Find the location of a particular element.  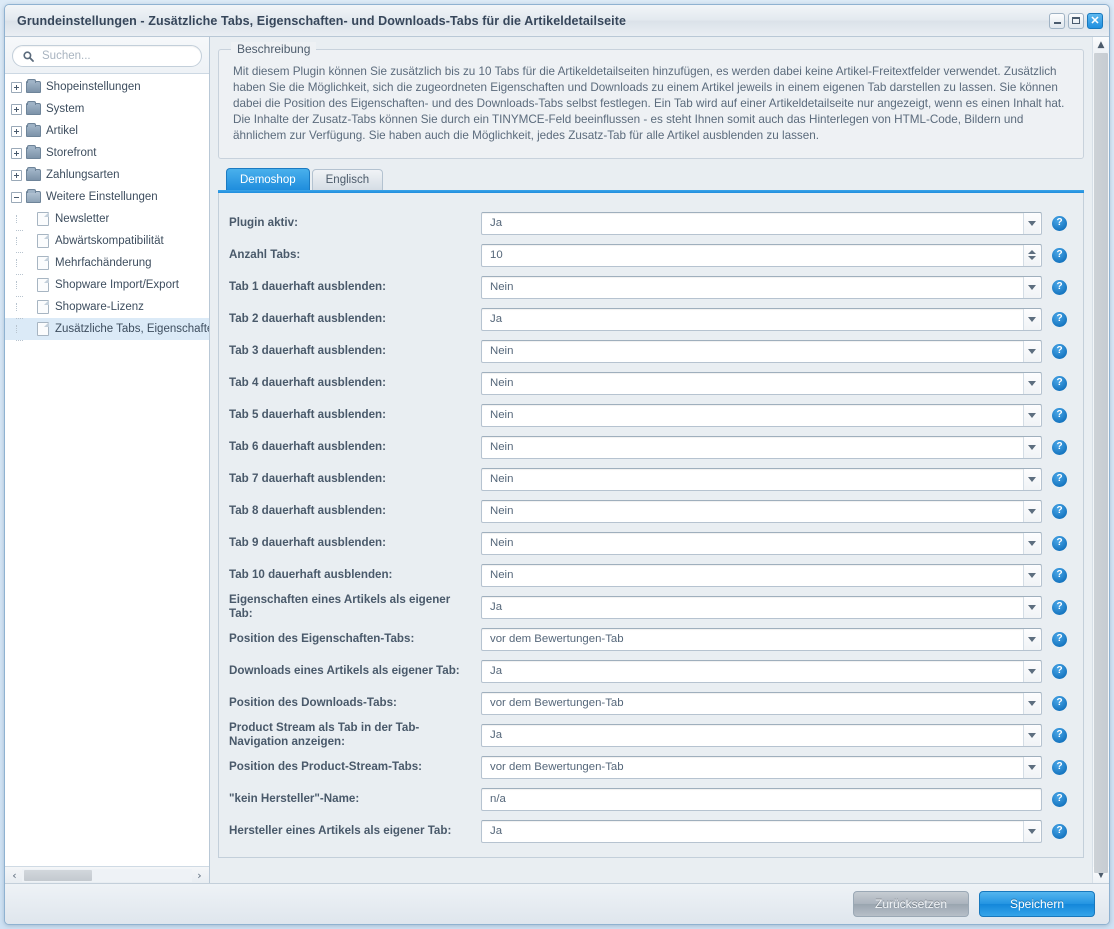

field-value: n/a is located at coordinates (761, 799).